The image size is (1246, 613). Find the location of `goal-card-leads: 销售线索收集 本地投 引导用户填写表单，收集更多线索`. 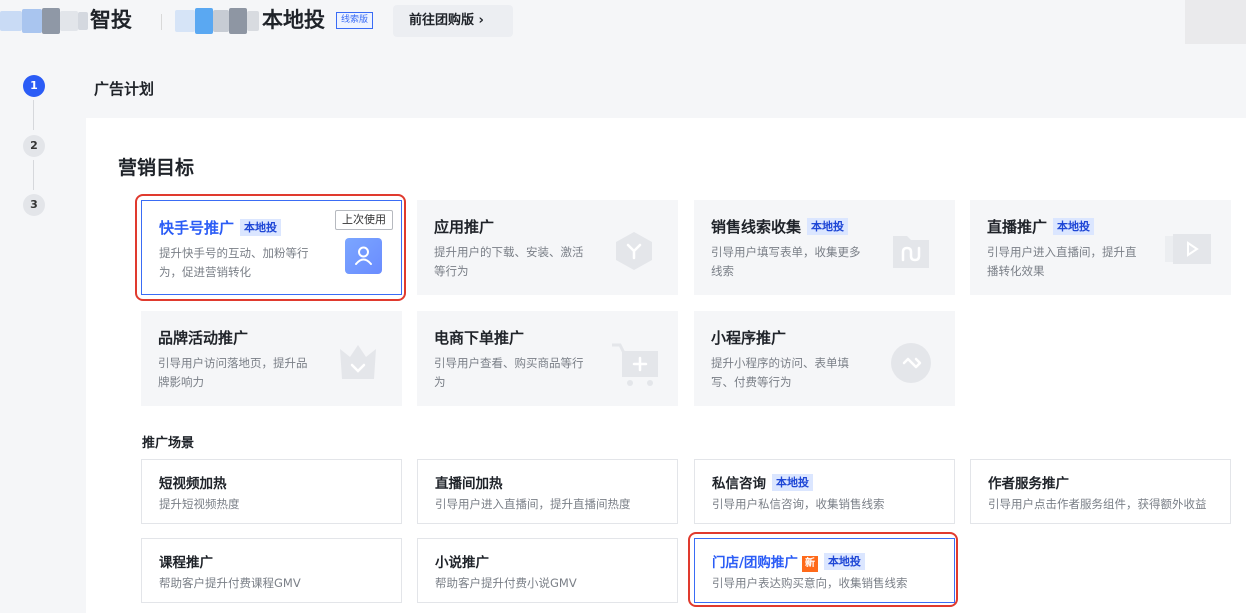

goal-card-leads: 销售线索收集 本地投 引导用户填写表单，收集更多线索 is located at coordinates (824, 247).